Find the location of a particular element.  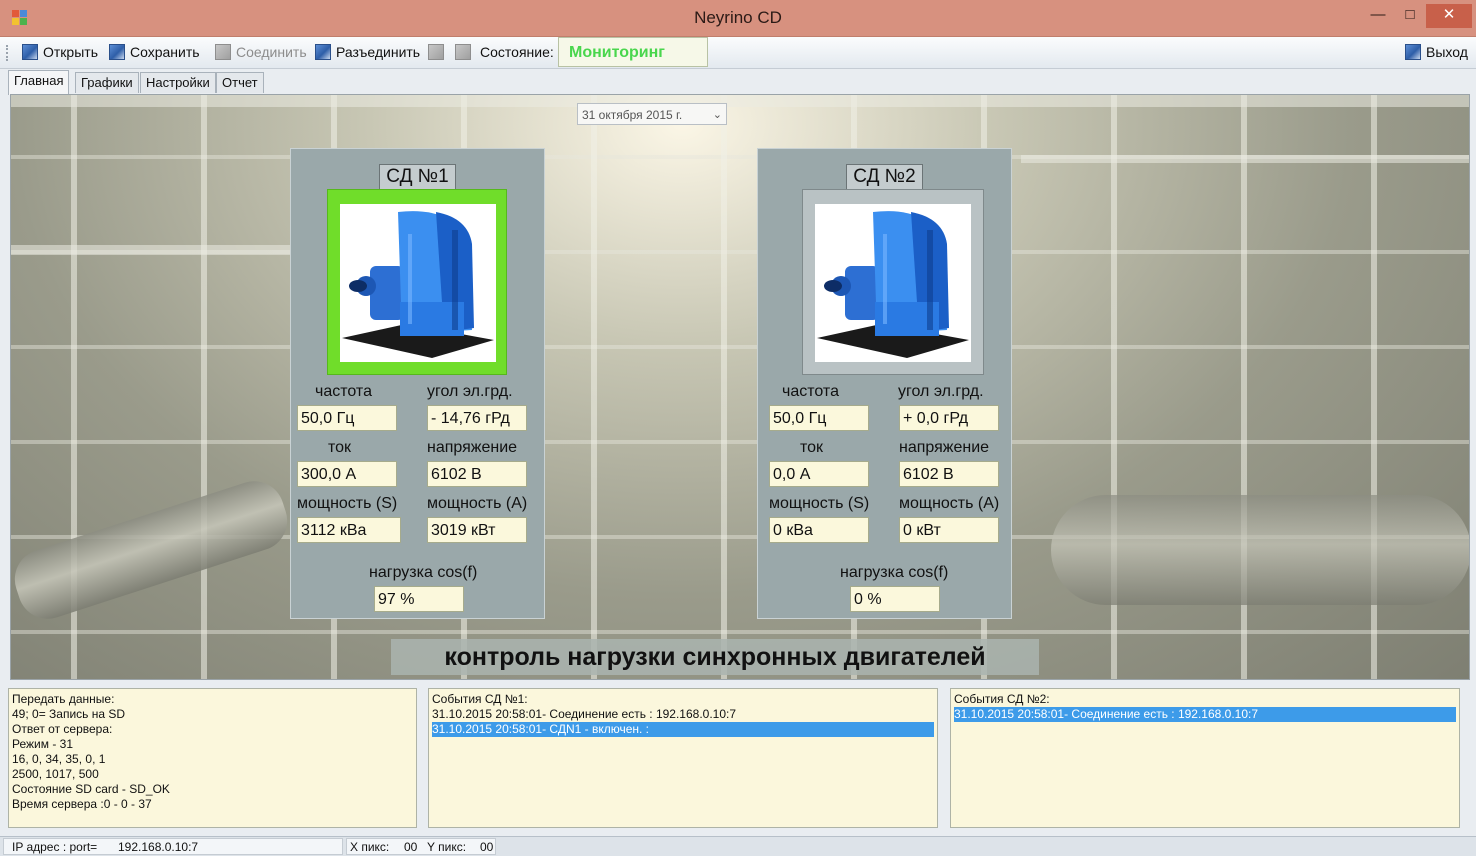

motor-2-frequency: 50,0 Гц is located at coordinates (819, 418).